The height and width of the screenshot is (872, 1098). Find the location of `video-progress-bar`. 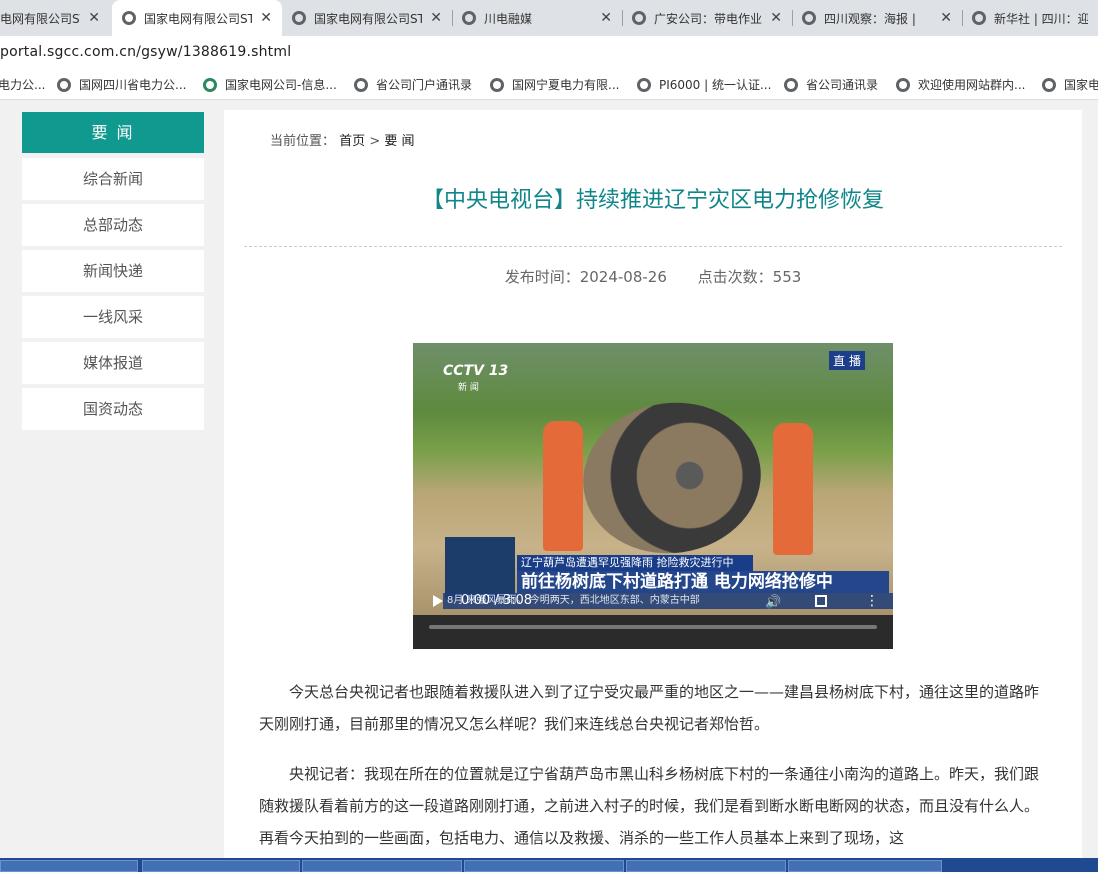

video-progress-bar is located at coordinates (653, 627).